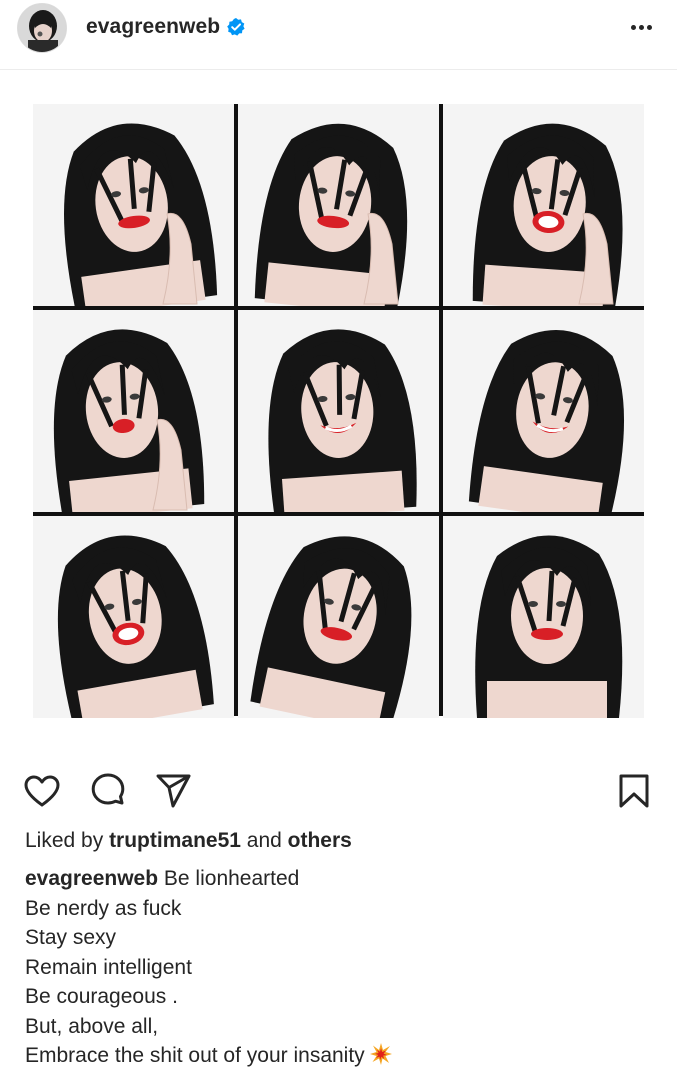 This screenshot has width=677, height=1075. I want to click on action-bar, so click(338, 791).